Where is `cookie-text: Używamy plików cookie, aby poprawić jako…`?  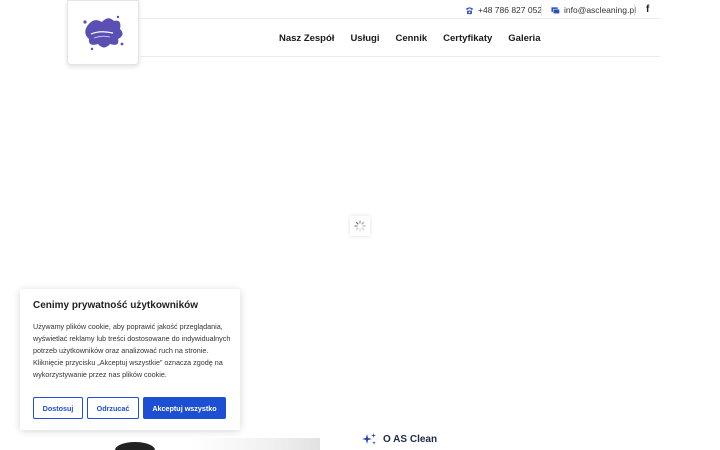
cookie-text: Używamy plików cookie, aby poprawić jako… is located at coordinates (132, 350).